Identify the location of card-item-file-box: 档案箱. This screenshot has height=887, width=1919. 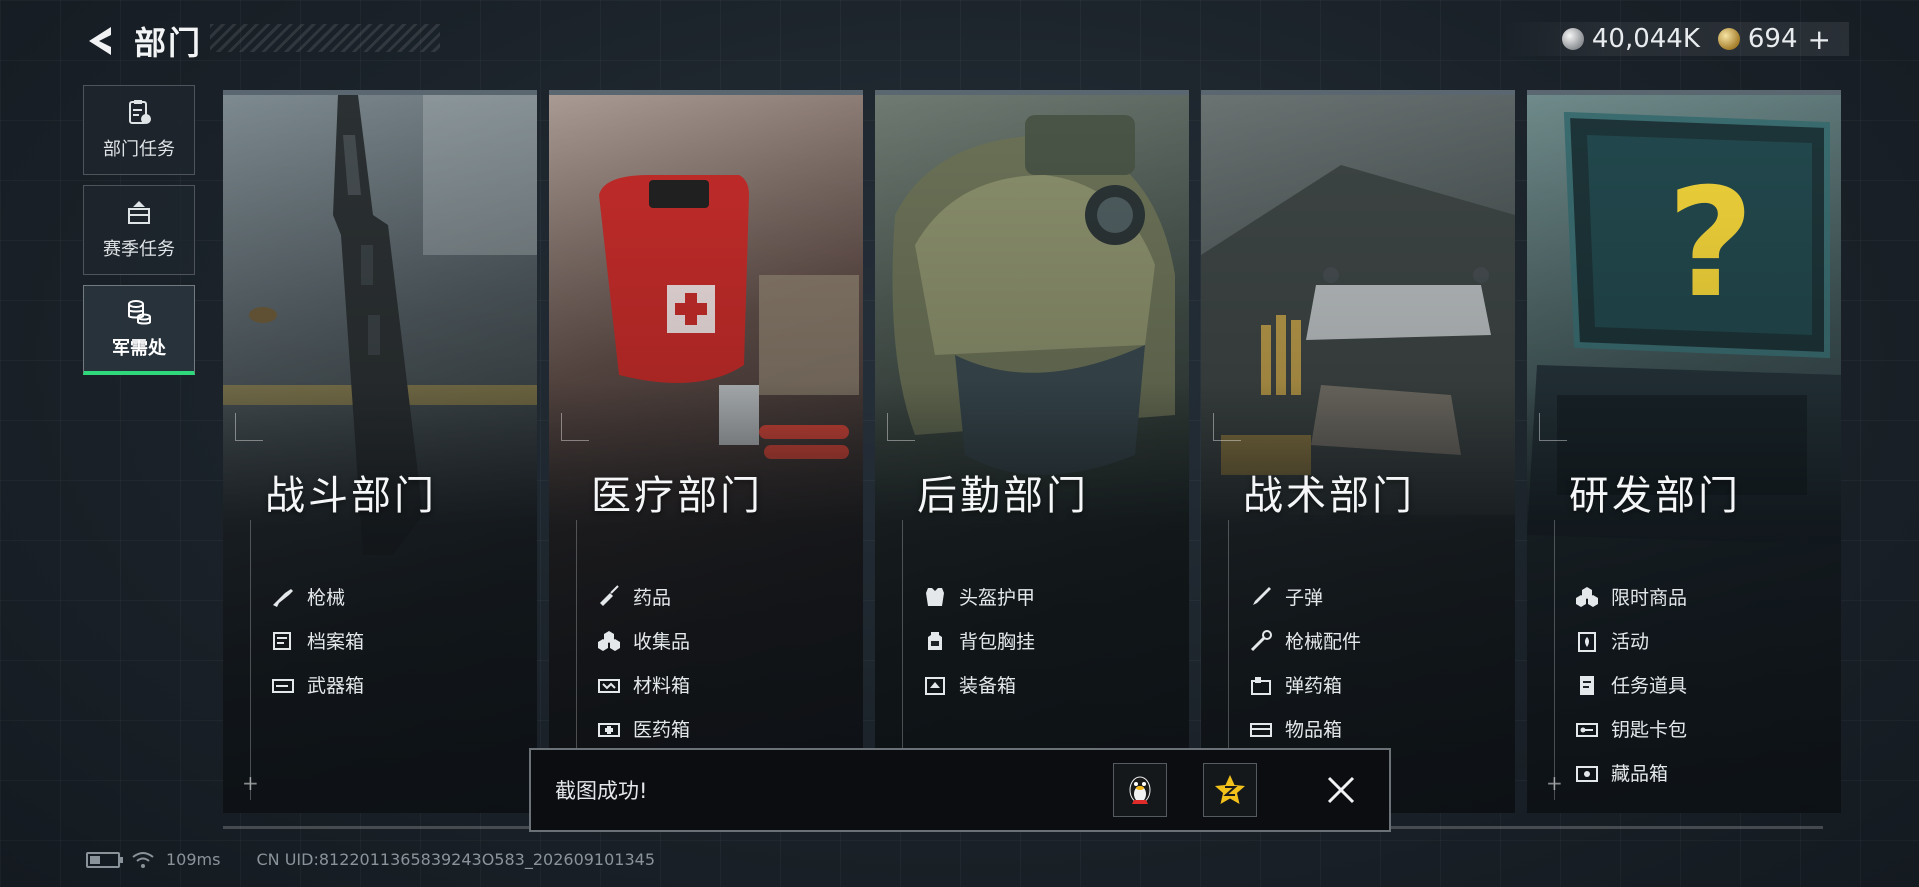
(317, 640).